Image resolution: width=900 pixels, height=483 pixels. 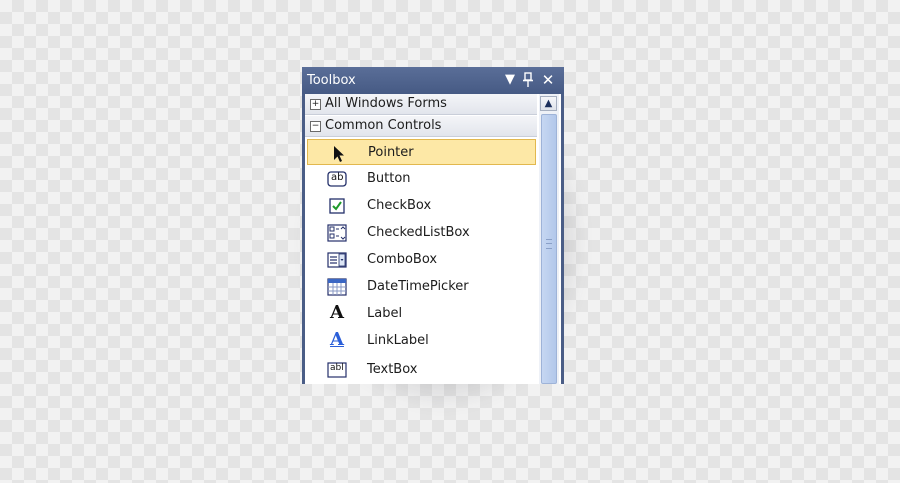 I want to click on linklabel-icon: A, so click(x=337, y=339).